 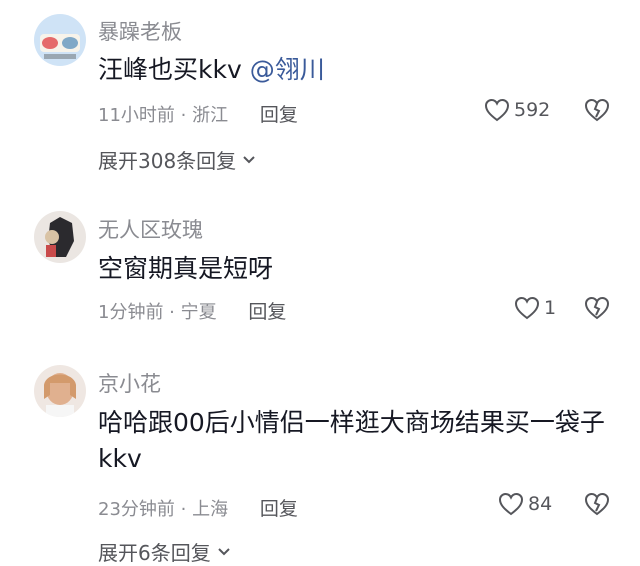 I want to click on comment-text: 汪峰也买kkv @翎川, so click(x=353, y=70).